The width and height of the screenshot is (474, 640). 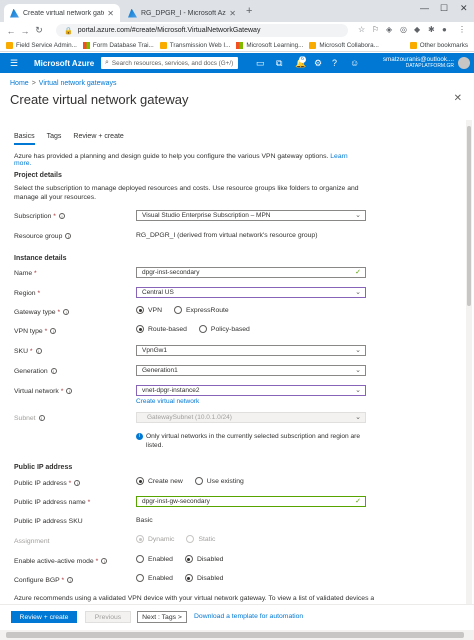 I want to click on cloud-shell-icon: ▭, so click(x=260, y=63).